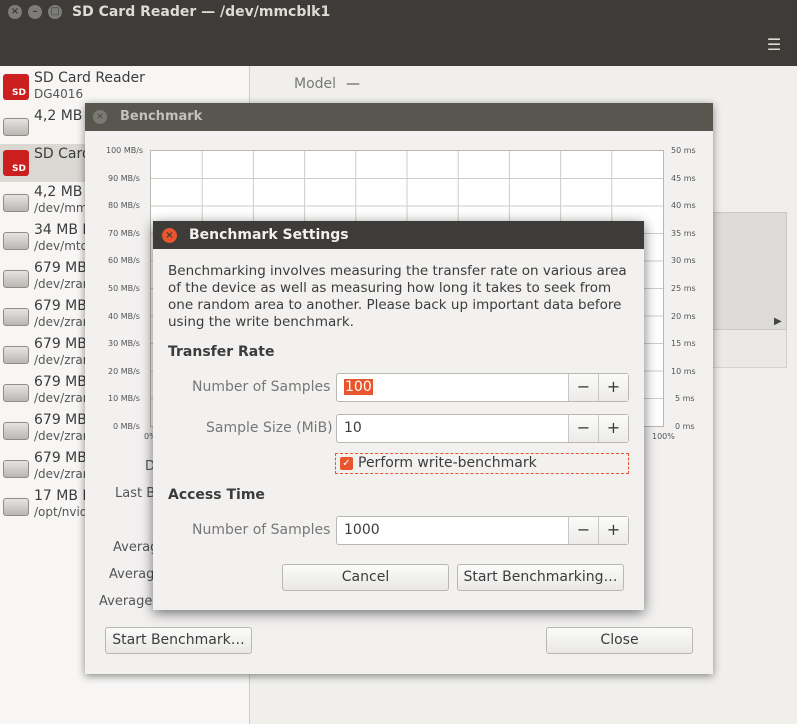 The width and height of the screenshot is (797, 724). I want to click on y-tick-left: 20 MB/s, so click(124, 371).